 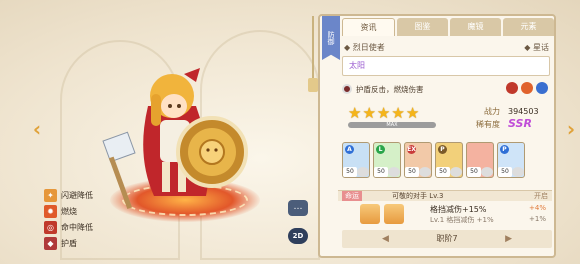 I want to click on max-level-bar: MAX, so click(x=392, y=125).